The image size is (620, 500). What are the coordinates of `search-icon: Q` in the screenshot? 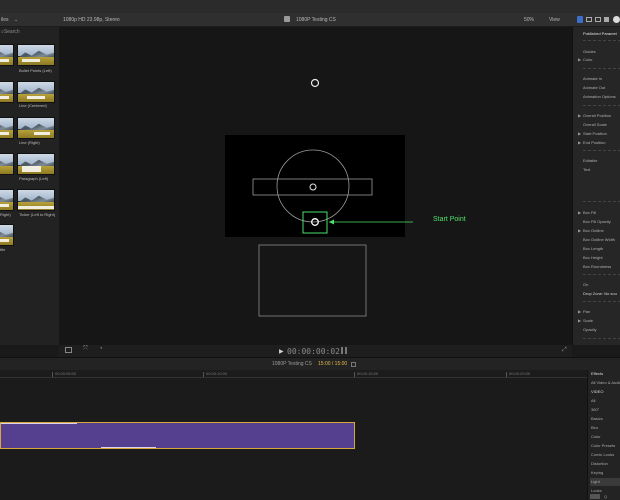 It's located at (605, 496).